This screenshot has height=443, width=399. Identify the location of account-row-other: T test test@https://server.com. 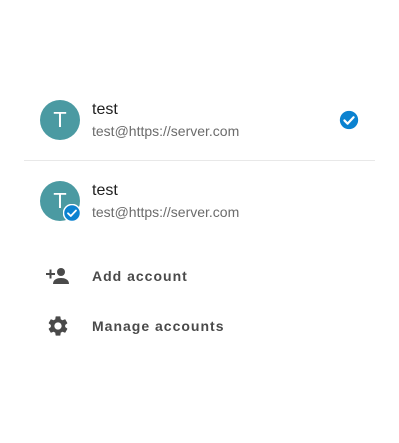
(199, 211).